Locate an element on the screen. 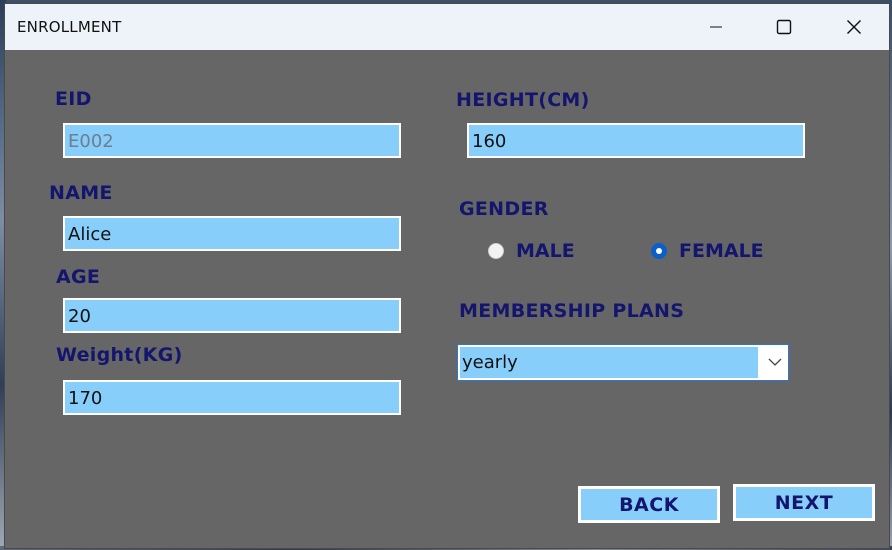 The image size is (892, 550). membership-plan-select: yearly is located at coordinates (623, 362).